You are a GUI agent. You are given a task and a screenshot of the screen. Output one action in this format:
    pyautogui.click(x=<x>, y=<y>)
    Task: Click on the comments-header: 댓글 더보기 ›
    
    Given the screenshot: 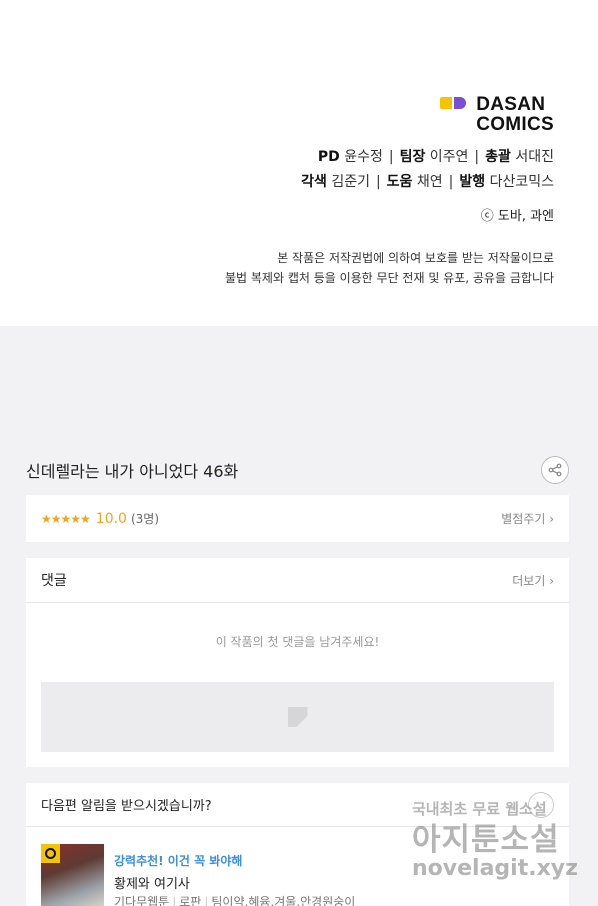 What is the action you would take?
    pyautogui.click(x=297, y=580)
    